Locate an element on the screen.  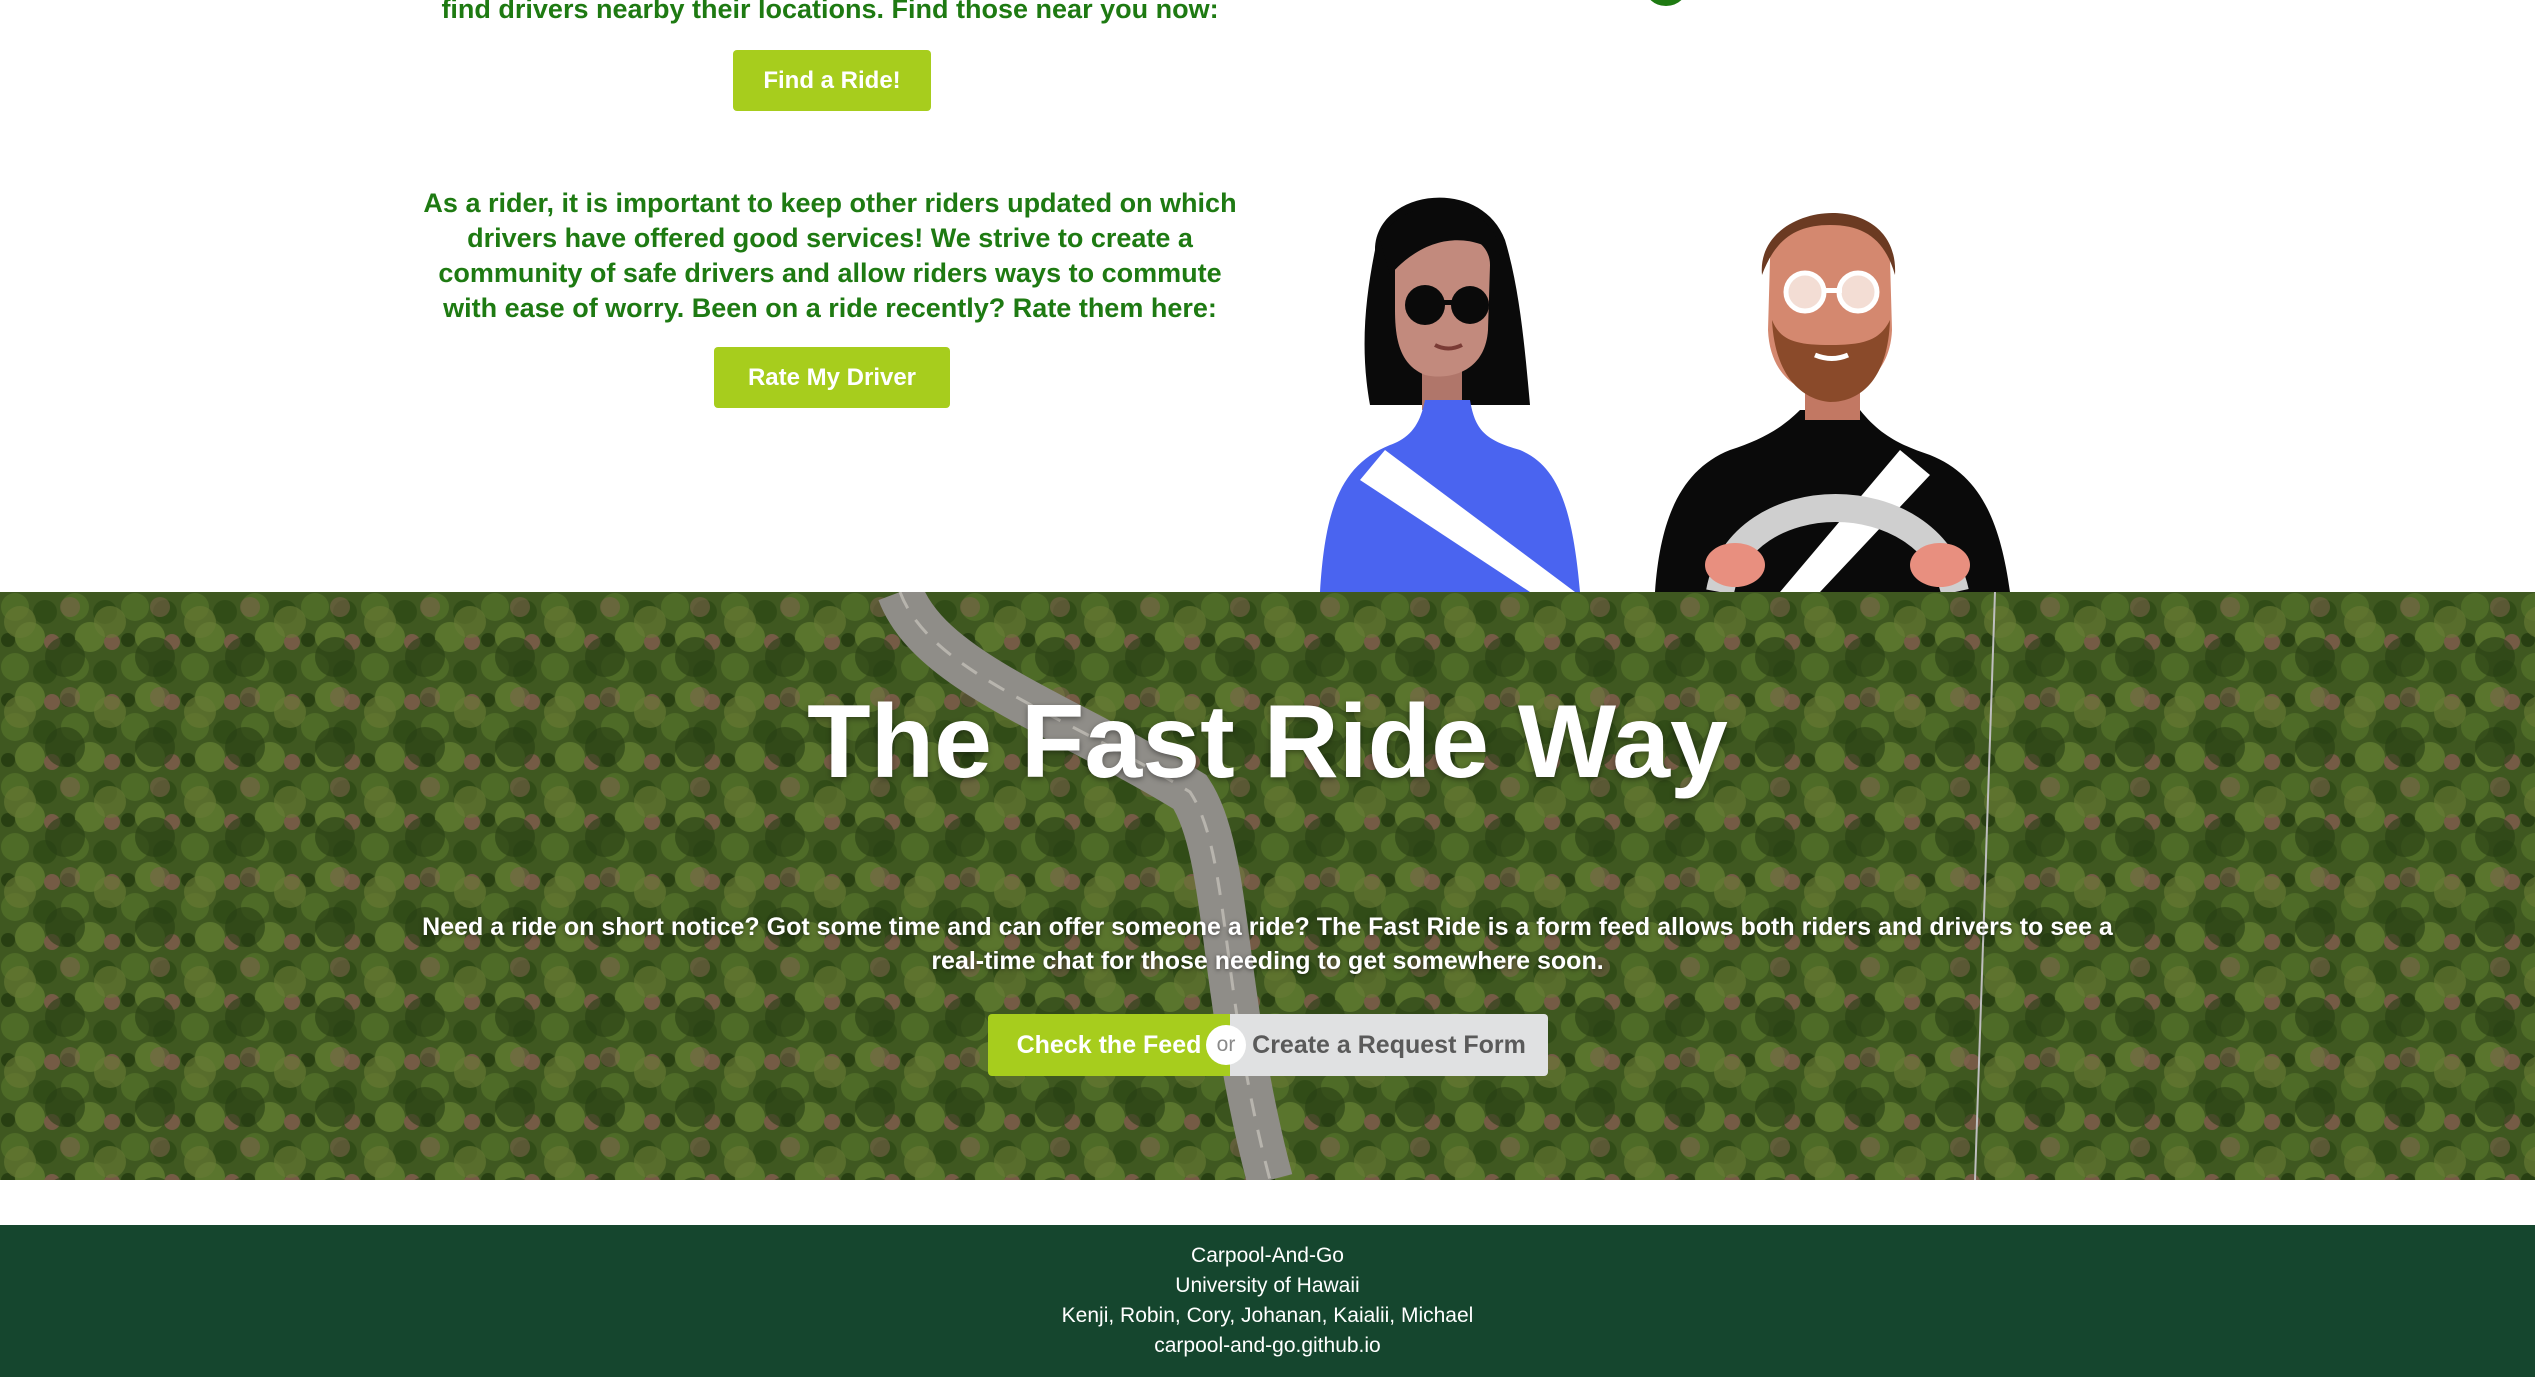
carpool-illustration is located at coordinates (1665, 394).